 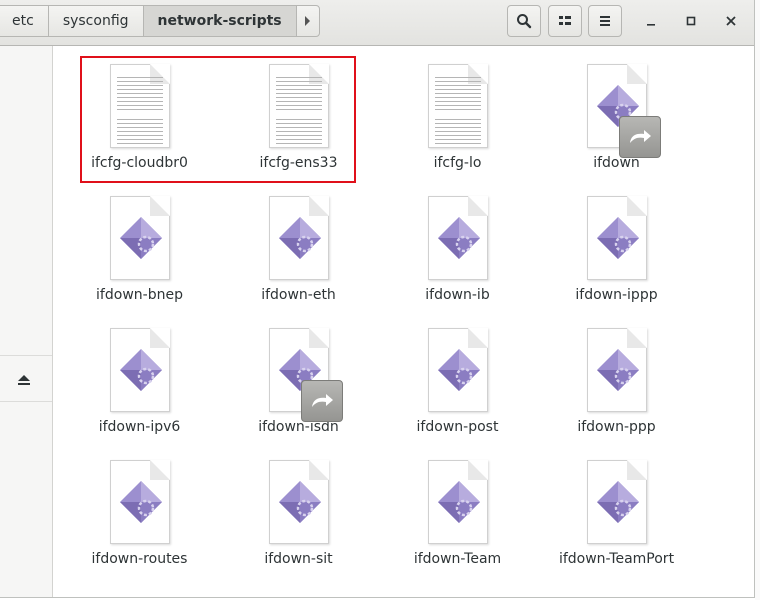 I want to click on file-name: ifdown-eth, so click(x=298, y=295).